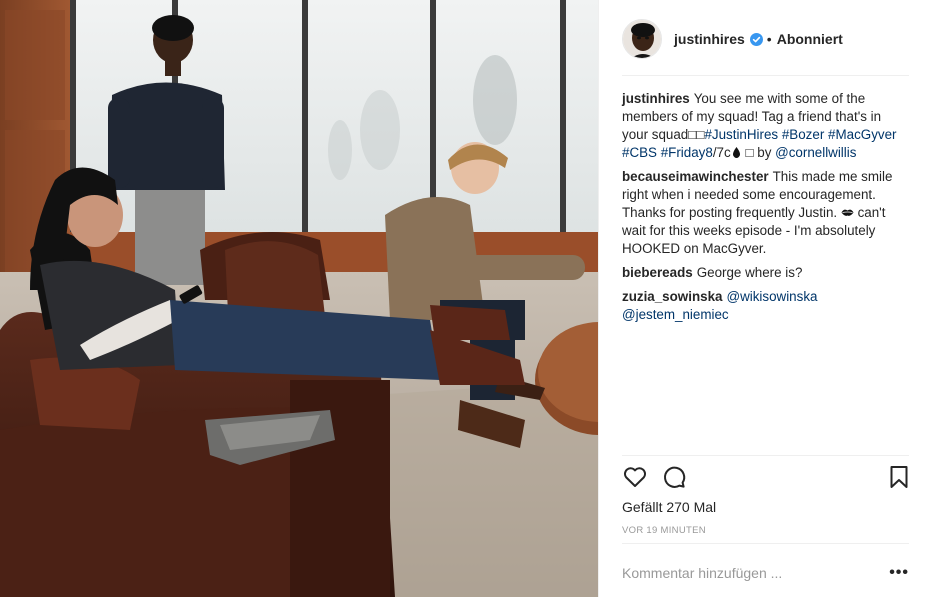 The width and height of the screenshot is (931, 597). What do you see at coordinates (664, 530) in the screenshot?
I see `post-timestamp: VOR 19 MINUTEN` at bounding box center [664, 530].